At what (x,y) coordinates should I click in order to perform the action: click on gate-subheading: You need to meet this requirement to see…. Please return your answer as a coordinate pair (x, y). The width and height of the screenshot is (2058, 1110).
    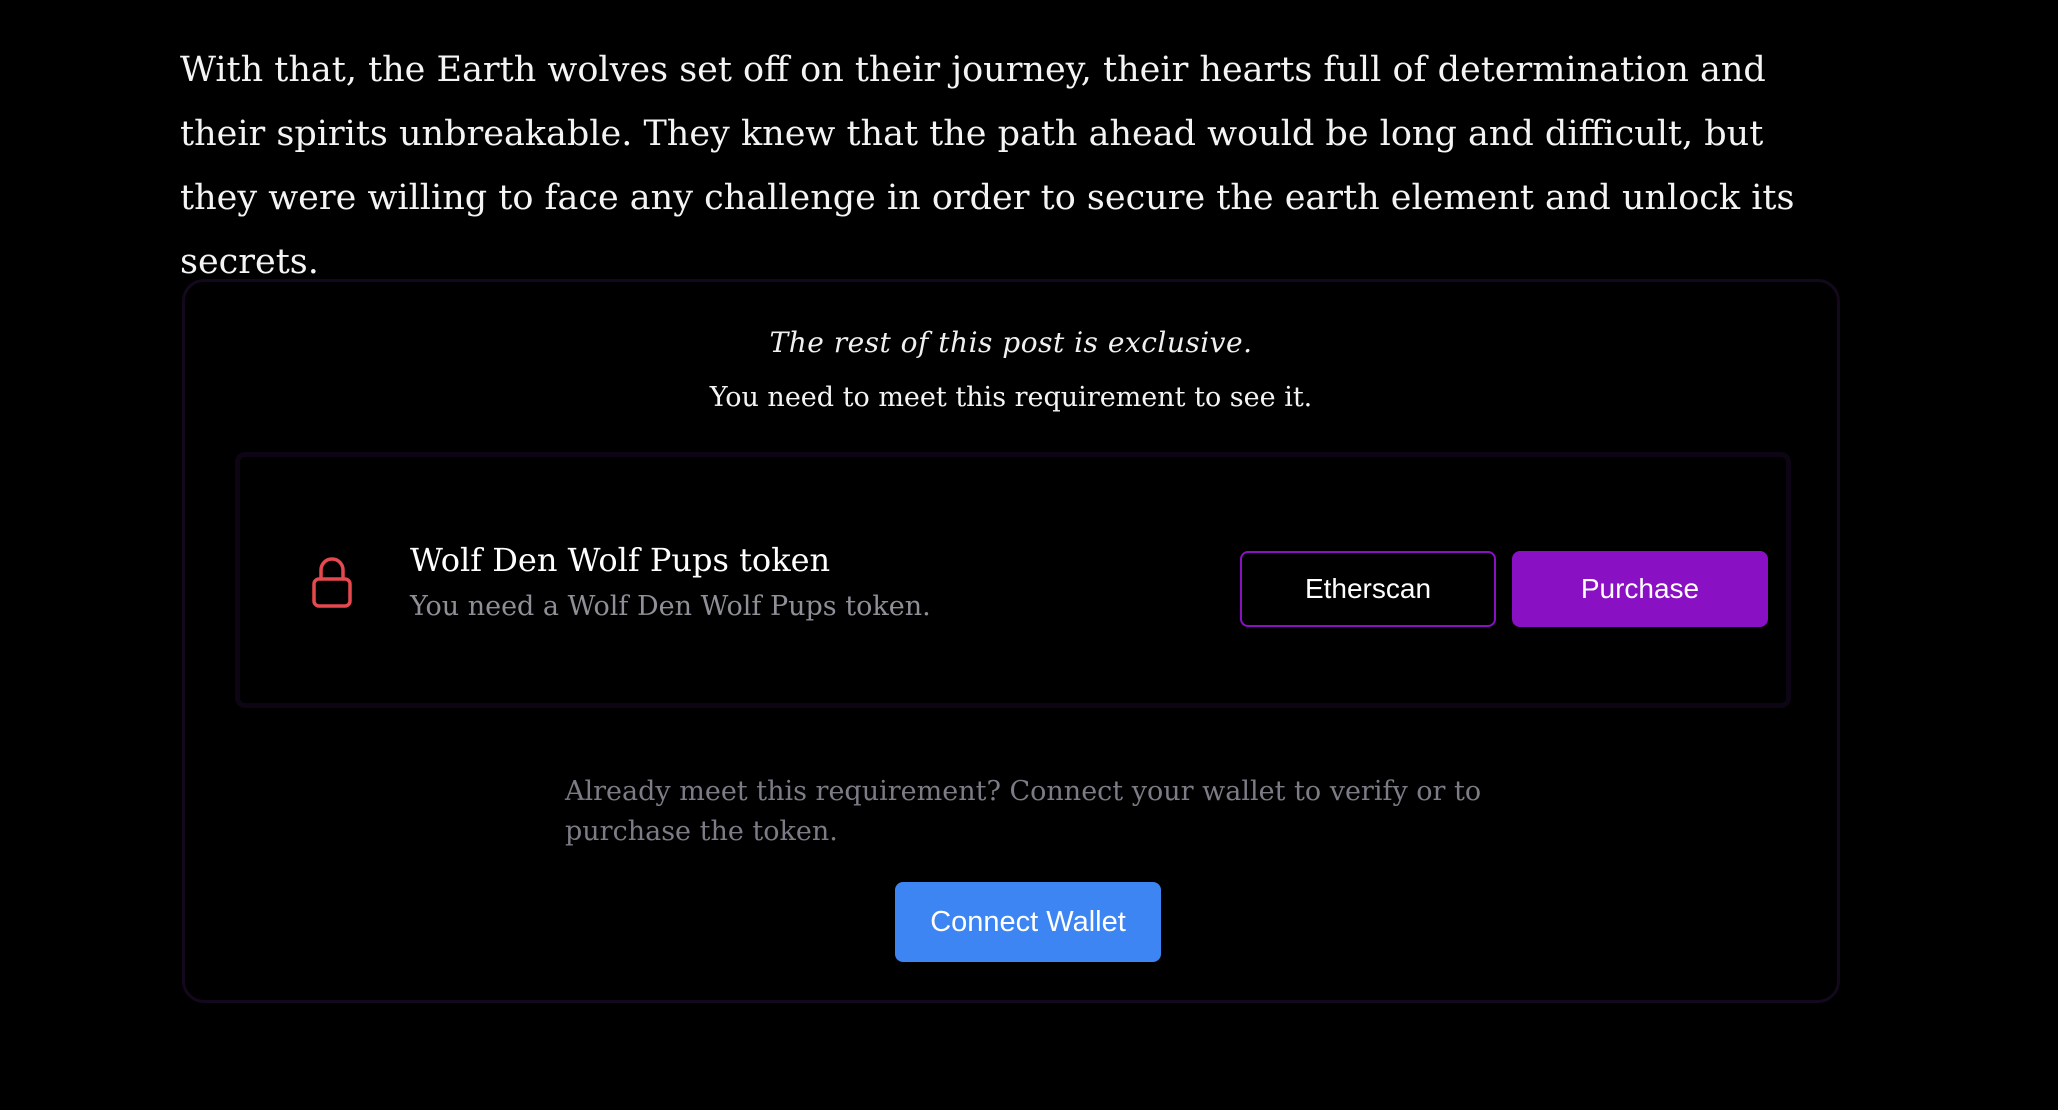
    Looking at the image, I should click on (1011, 397).